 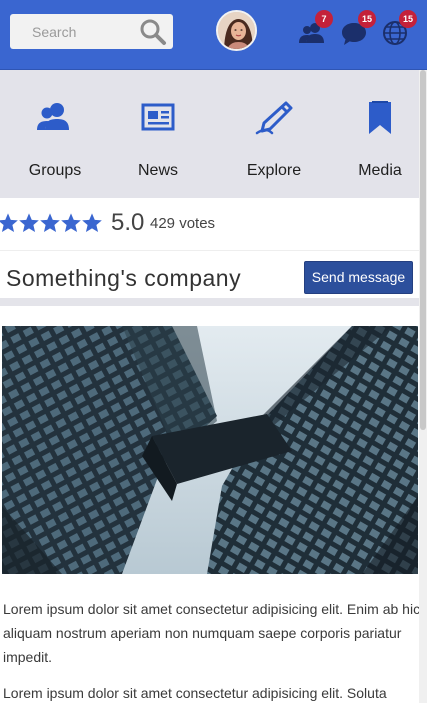 I want to click on rating-section: 5.0 429 votes, so click(x=213, y=224).